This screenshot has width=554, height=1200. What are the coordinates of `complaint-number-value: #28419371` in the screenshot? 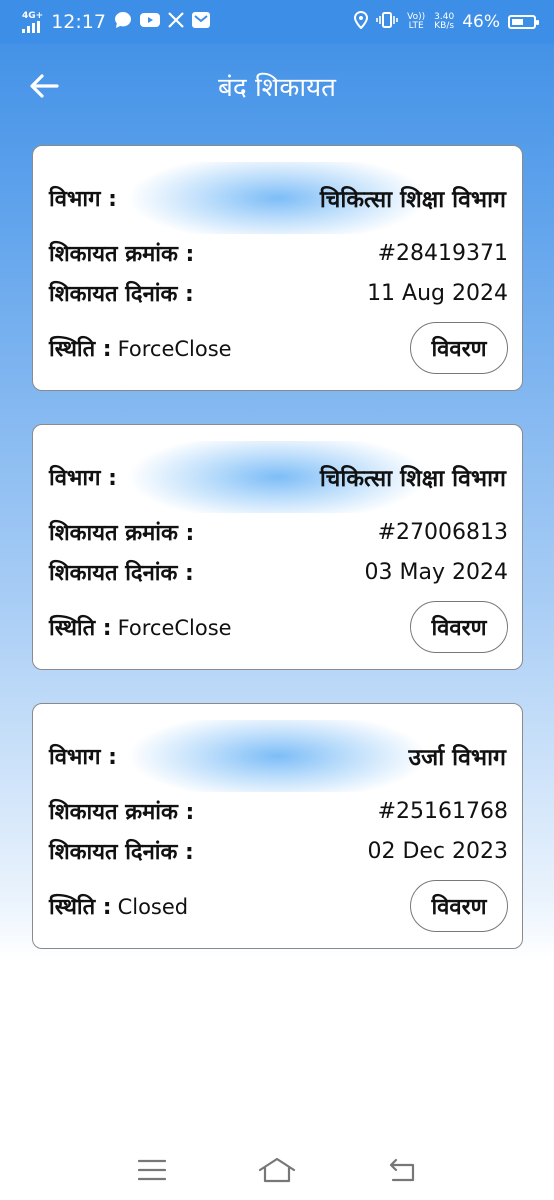 It's located at (442, 253).